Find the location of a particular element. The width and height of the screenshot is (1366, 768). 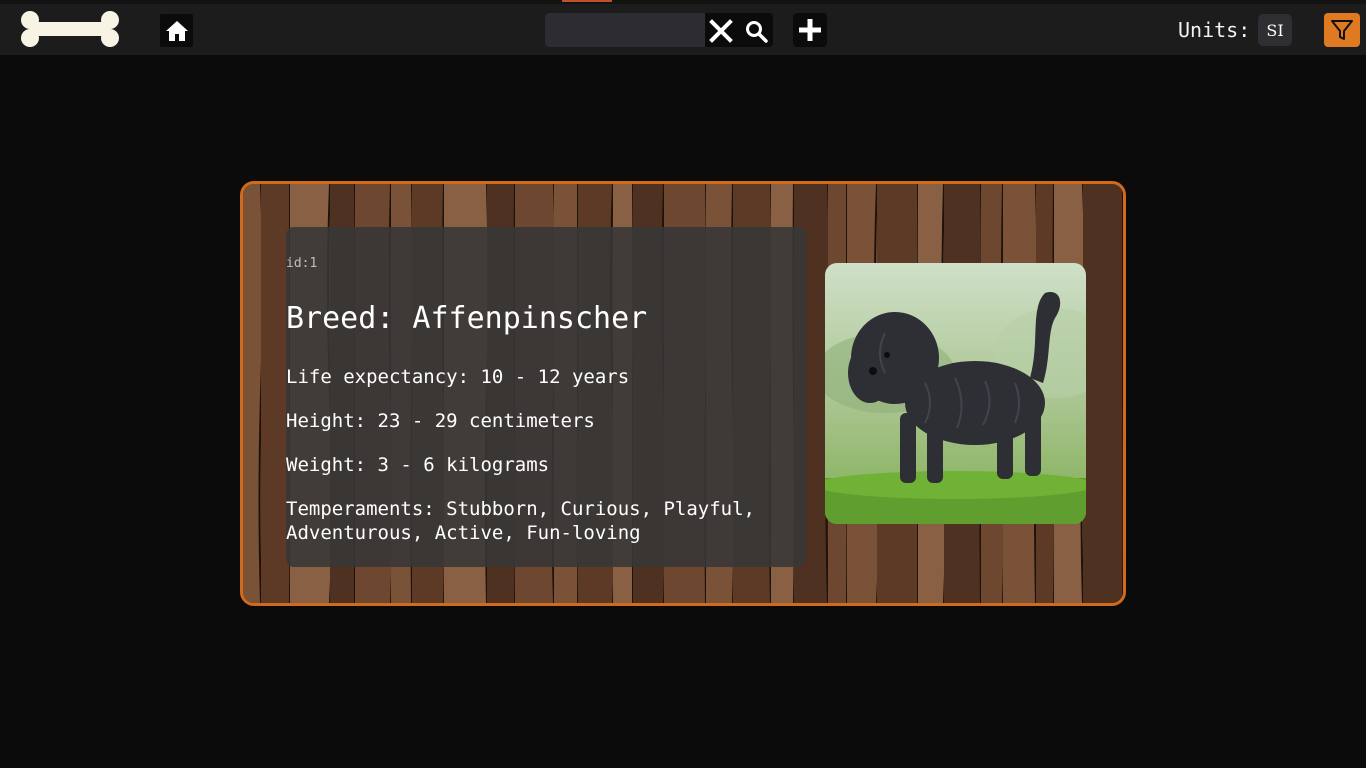

search-bar is located at coordinates (659, 30).